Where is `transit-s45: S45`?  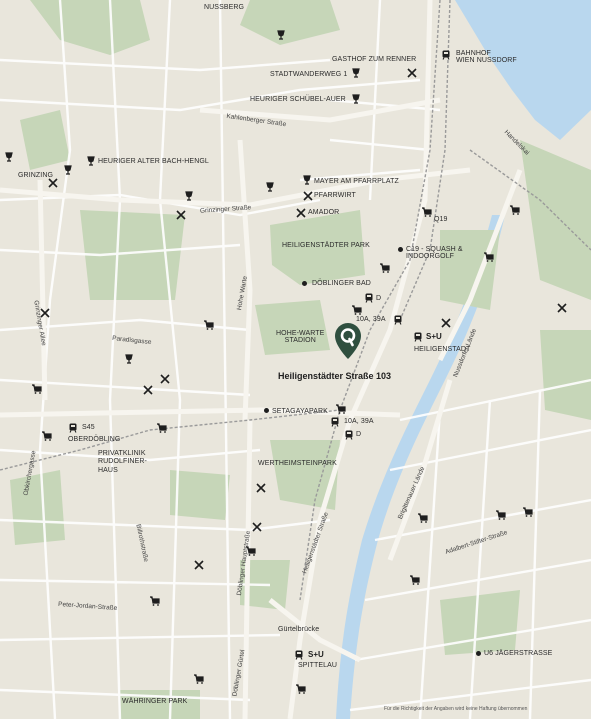 transit-s45: S45 is located at coordinates (88, 427).